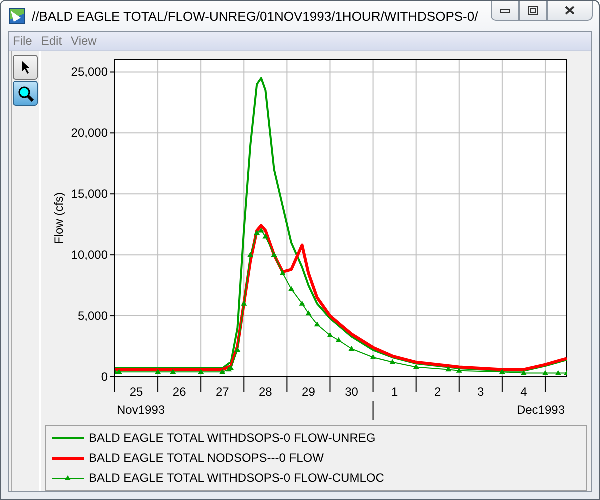  I want to click on pointer-button, so click(25, 67).